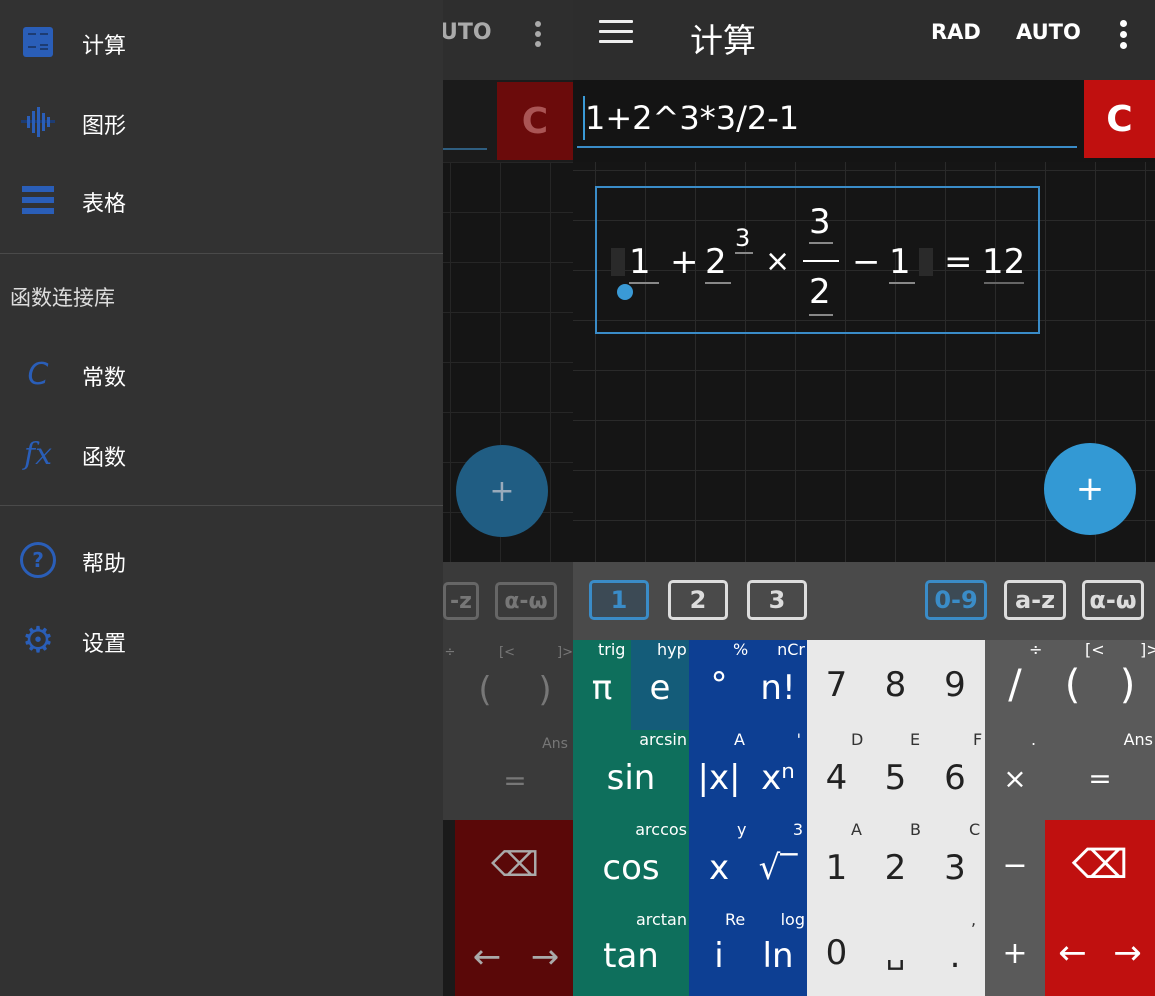  I want to click on minus-sign: −, so click(866, 262).